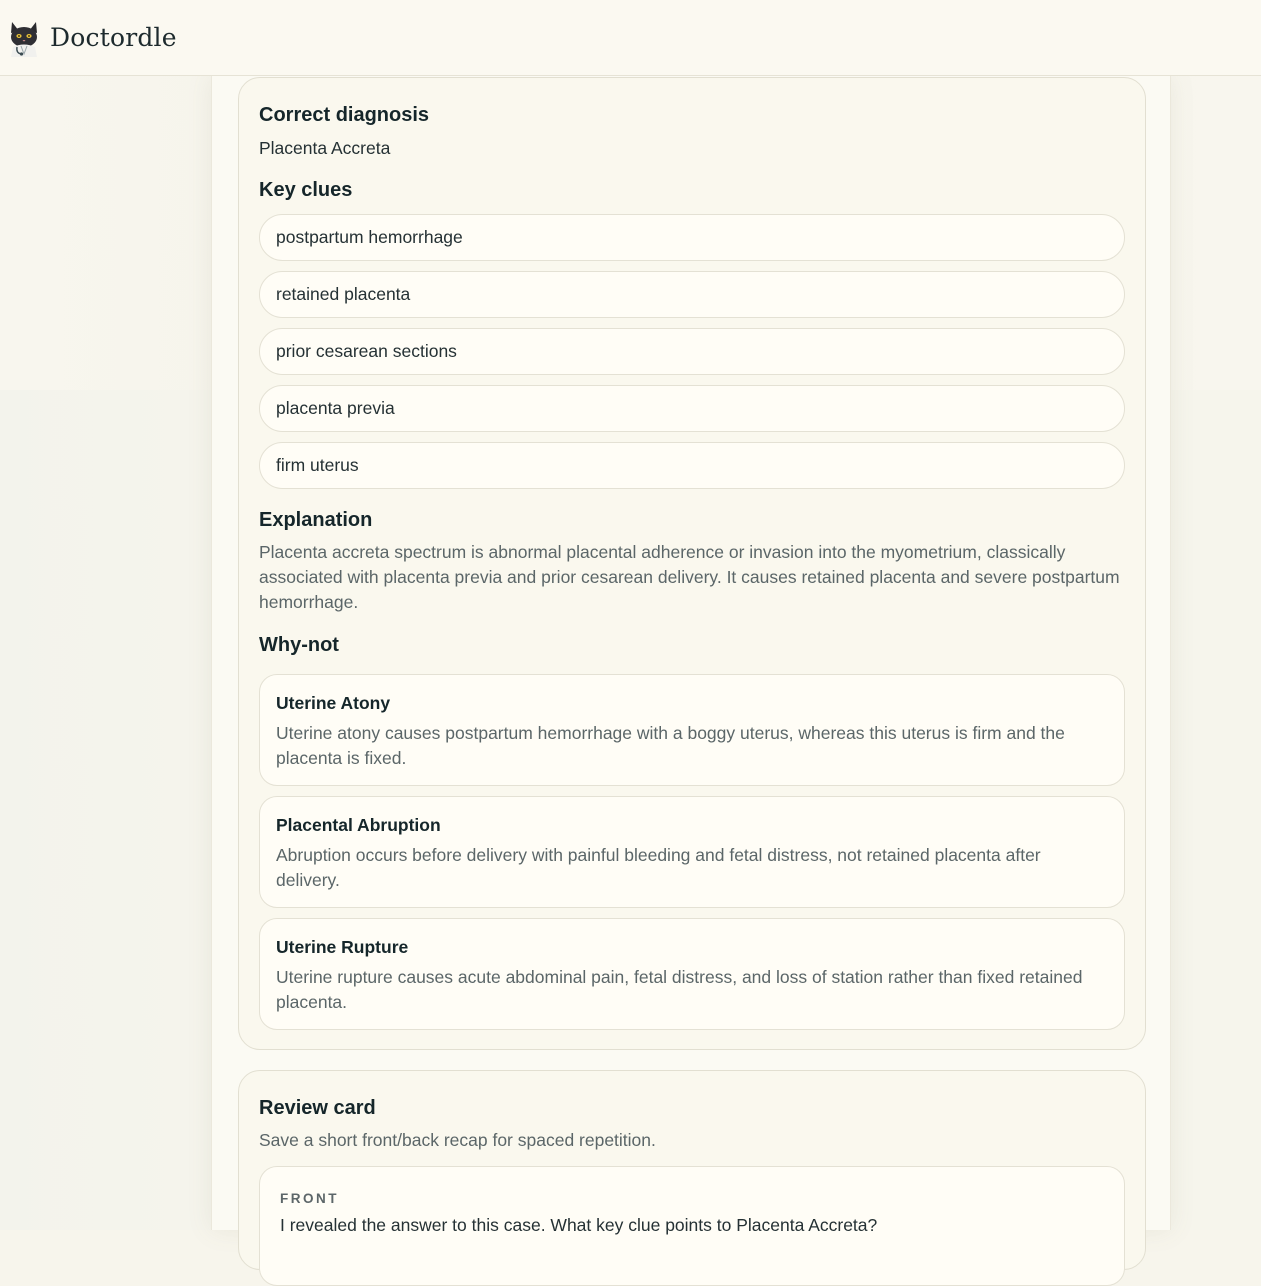  I want to click on key-clue-item: prior cesarean sections, so click(692, 351).